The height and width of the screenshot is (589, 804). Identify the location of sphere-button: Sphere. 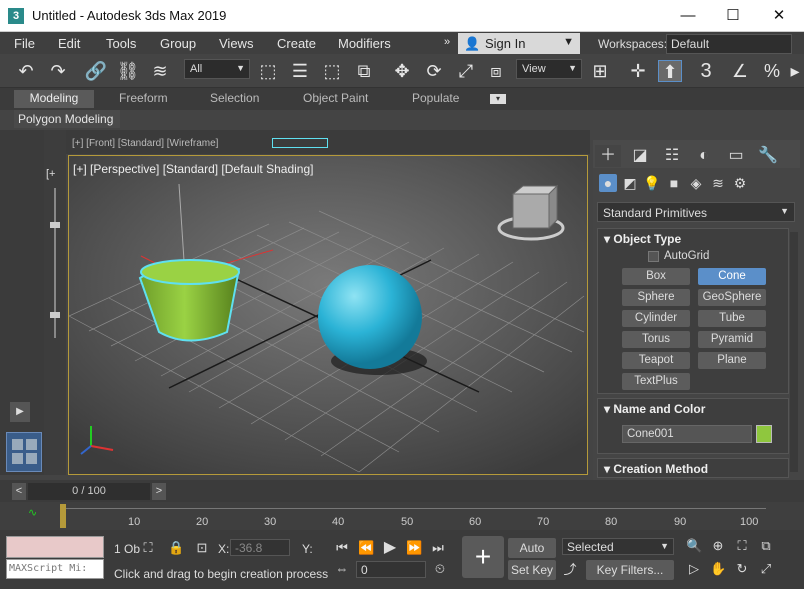
(656, 297).